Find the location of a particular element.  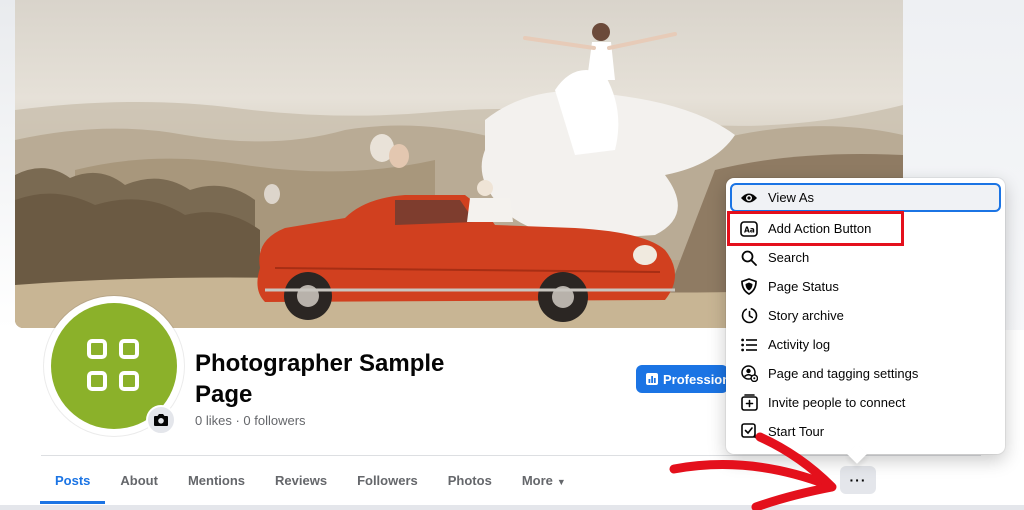

shield-icon is located at coordinates (749, 287).